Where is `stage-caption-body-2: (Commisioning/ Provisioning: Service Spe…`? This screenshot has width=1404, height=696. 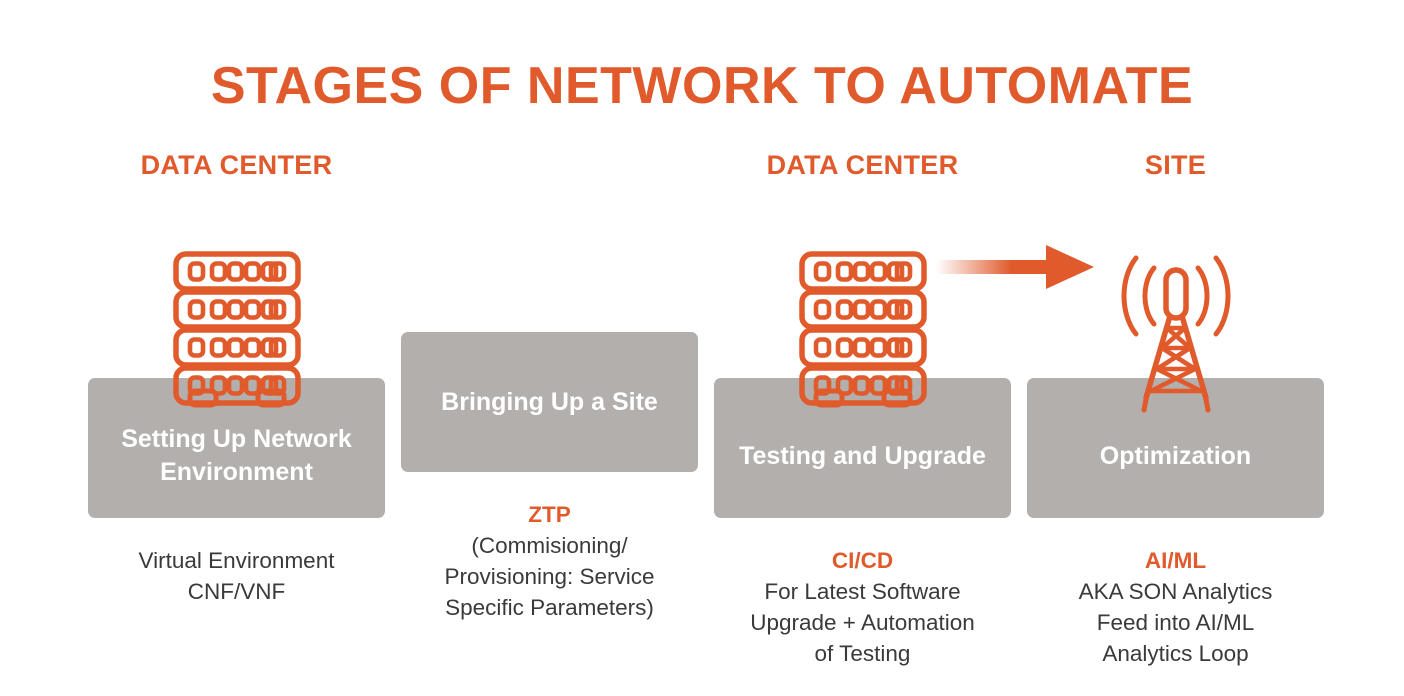
stage-caption-body-2: (Commisioning/ Provisioning: Service Spe… is located at coordinates (549, 577).